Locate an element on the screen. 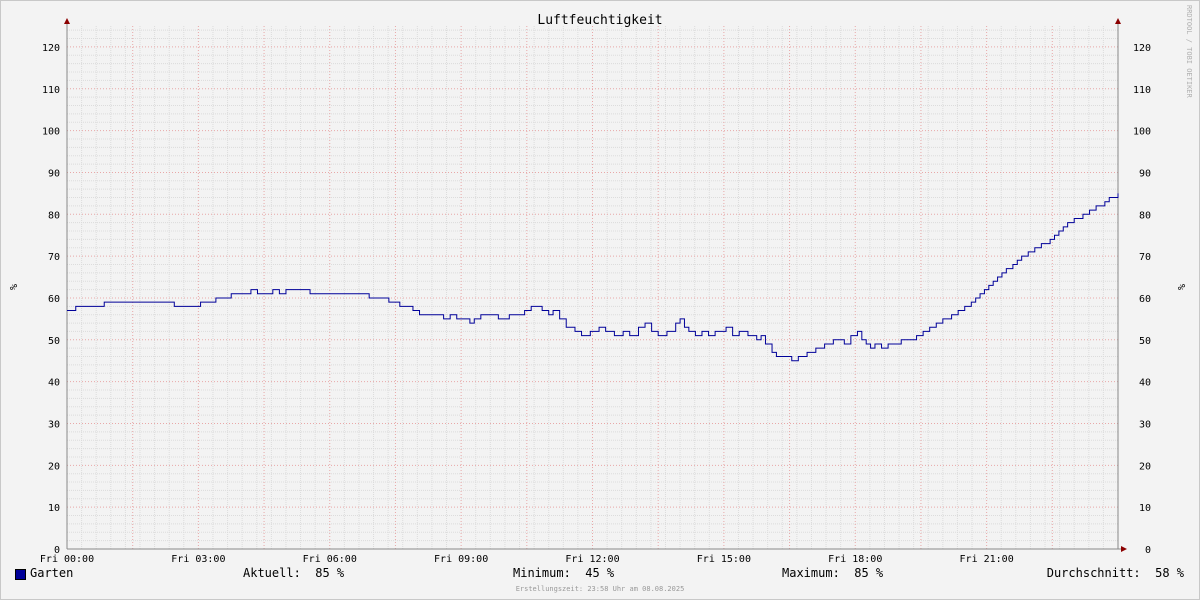 This screenshot has width=1200, height=600. y-tick-label-right: 30 is located at coordinates (1145, 424).